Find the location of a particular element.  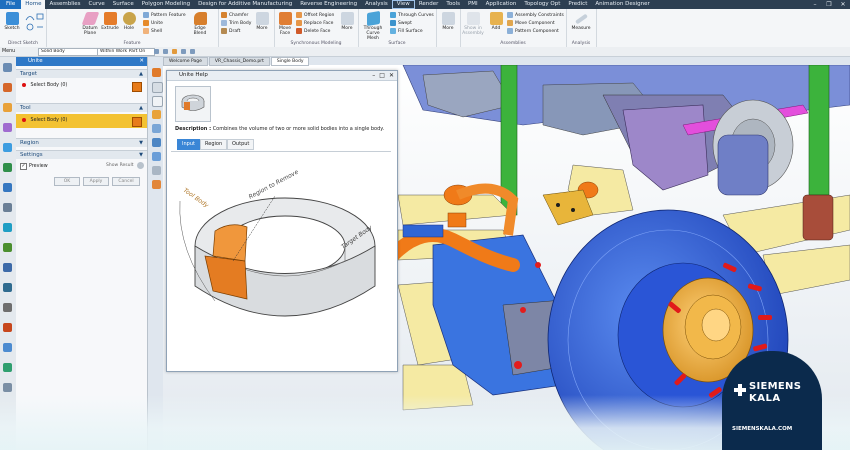

sketch-curves-icon is located at coordinates (35, 22).